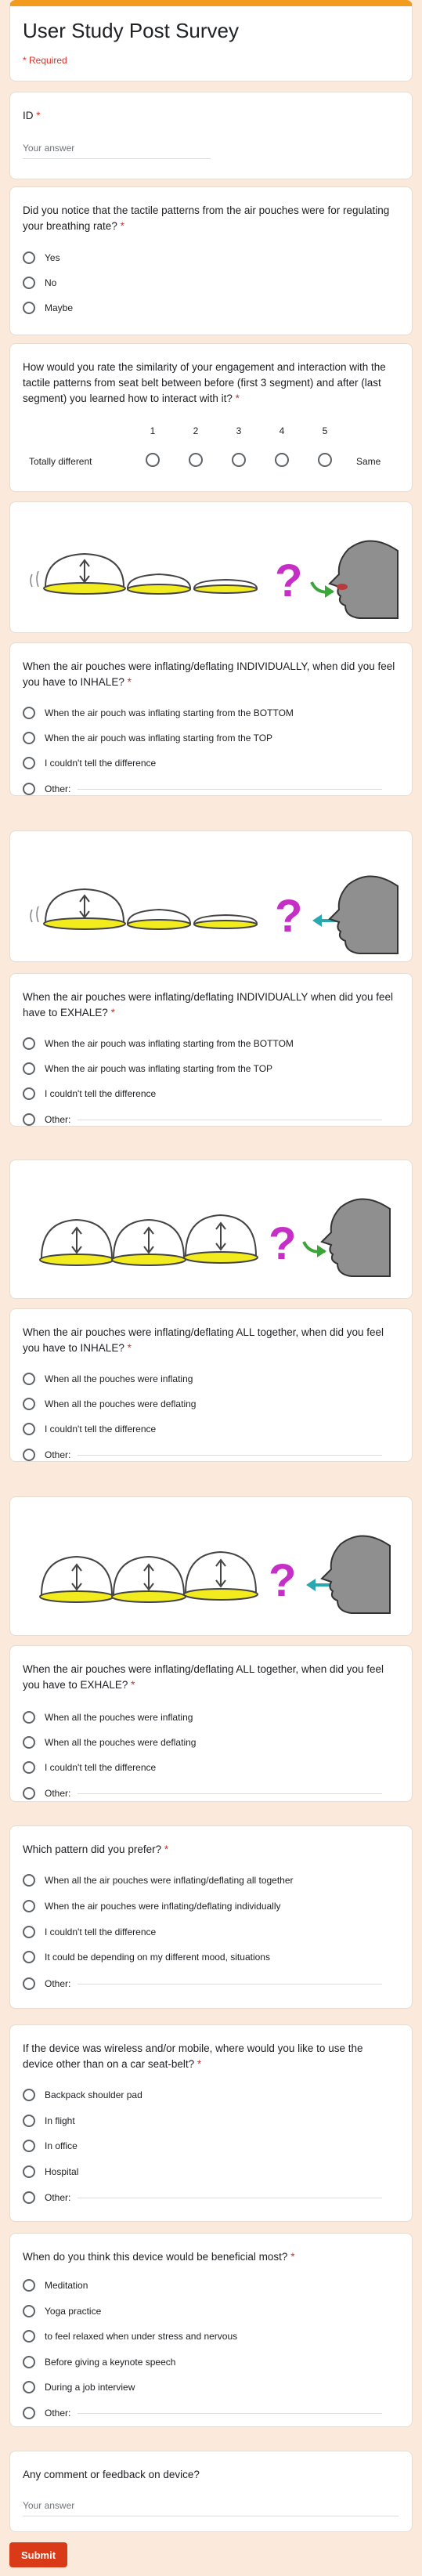  What do you see at coordinates (211, 135) in the screenshot?
I see `question-id-card: ID * Your answer` at bounding box center [211, 135].